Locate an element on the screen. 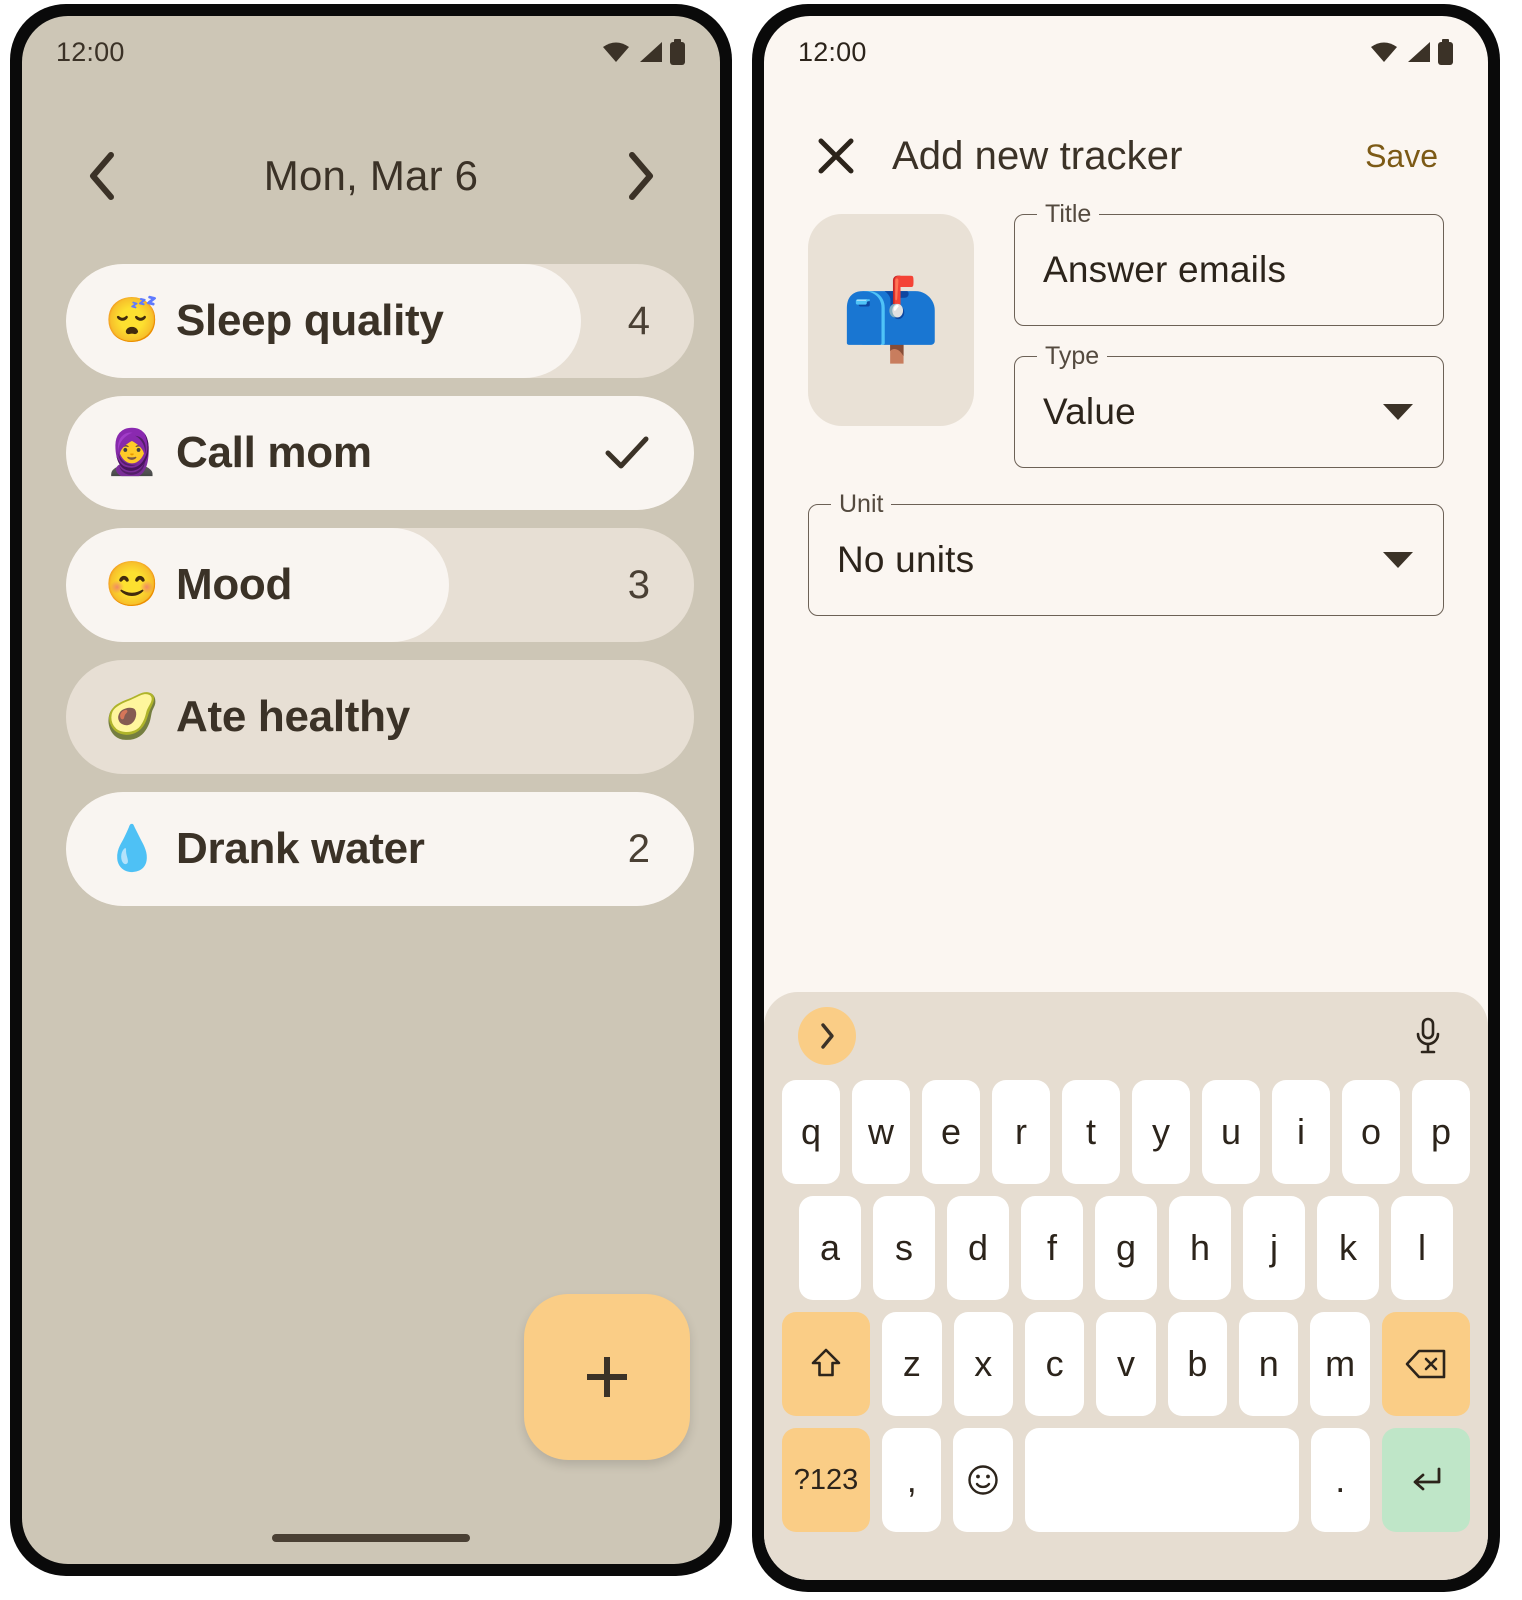 The image size is (1522, 1600). key-d: d is located at coordinates (978, 1248).